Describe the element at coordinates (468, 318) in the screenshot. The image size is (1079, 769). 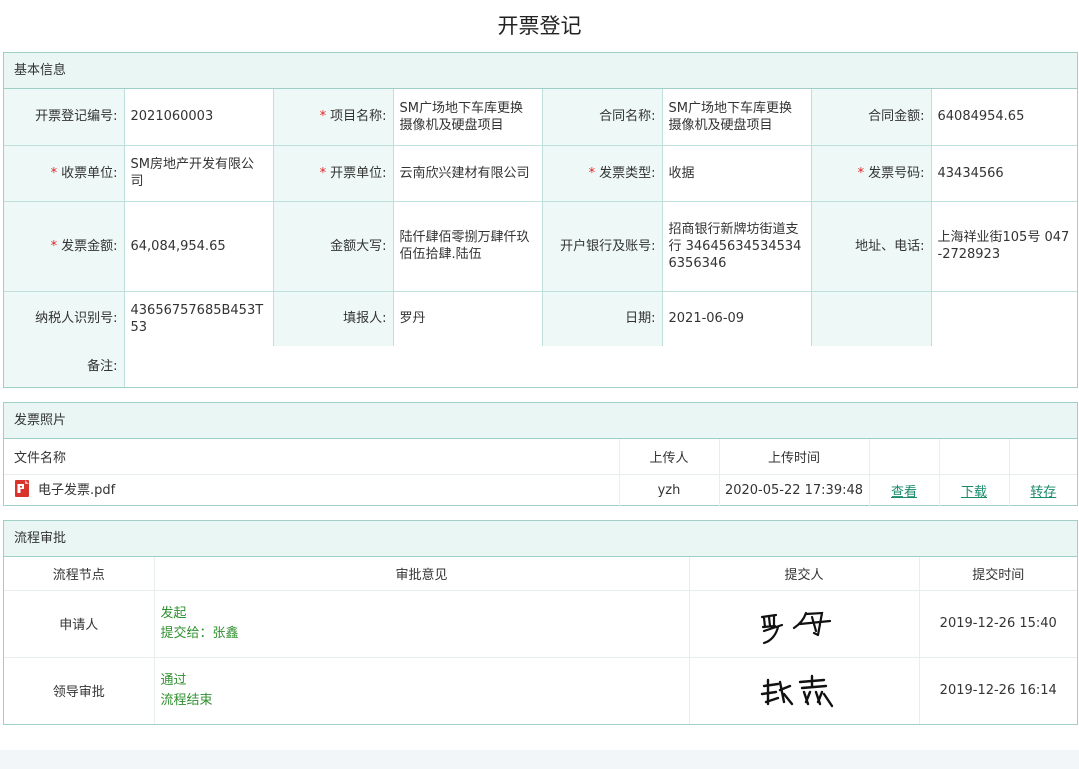
I see `field-value: 罗丹` at that location.